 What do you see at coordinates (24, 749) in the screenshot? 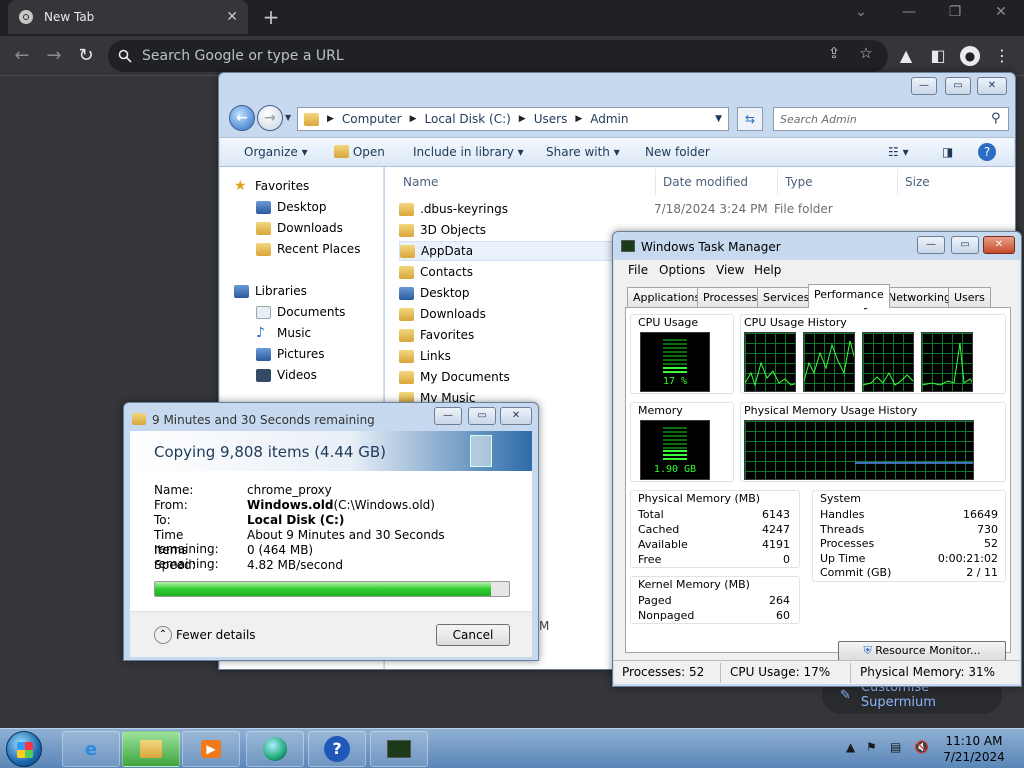
I see `start-button` at bounding box center [24, 749].